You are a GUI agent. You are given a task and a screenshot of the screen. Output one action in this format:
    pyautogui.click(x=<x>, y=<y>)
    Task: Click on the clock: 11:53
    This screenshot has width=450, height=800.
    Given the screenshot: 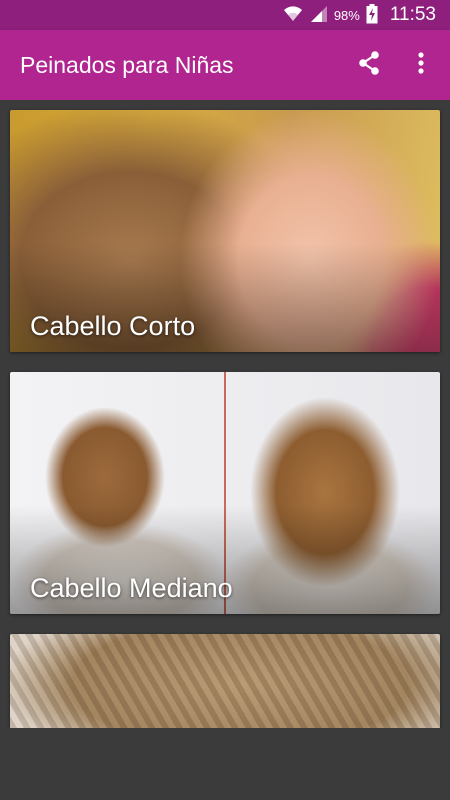 What is the action you would take?
    pyautogui.click(x=412, y=14)
    